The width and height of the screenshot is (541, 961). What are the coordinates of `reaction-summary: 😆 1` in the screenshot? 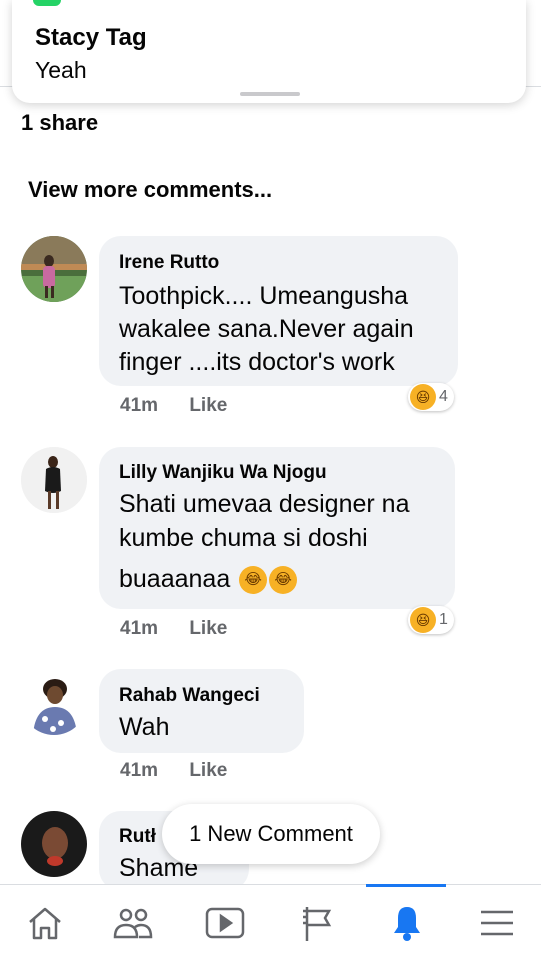 It's located at (431, 620).